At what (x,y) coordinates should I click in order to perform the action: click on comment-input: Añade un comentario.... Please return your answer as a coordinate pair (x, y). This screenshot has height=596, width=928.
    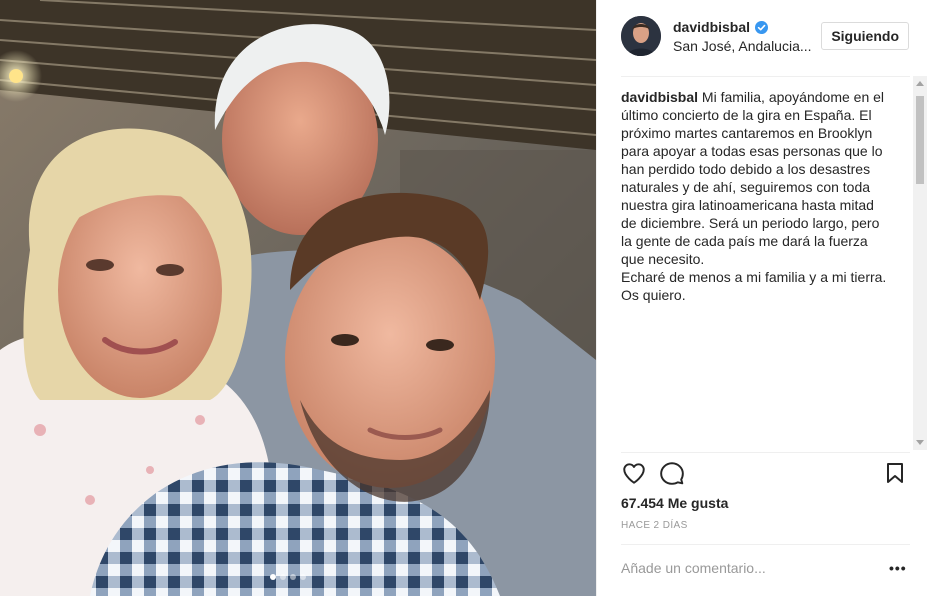
    Looking at the image, I should click on (693, 568).